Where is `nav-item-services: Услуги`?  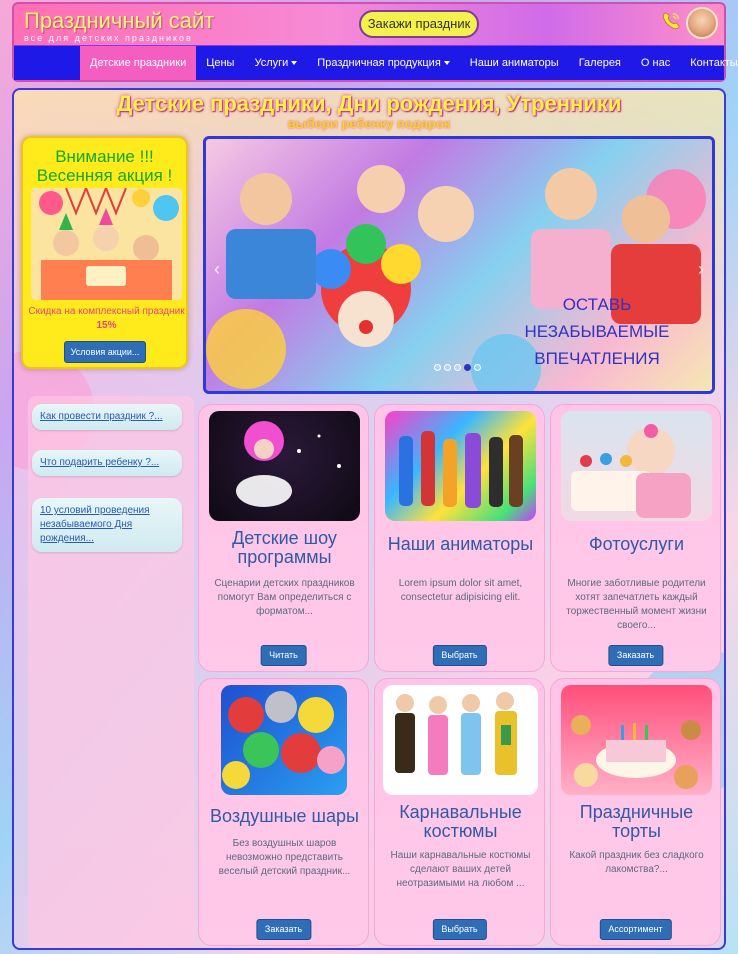
nav-item-services: Услуги is located at coordinates (275, 63).